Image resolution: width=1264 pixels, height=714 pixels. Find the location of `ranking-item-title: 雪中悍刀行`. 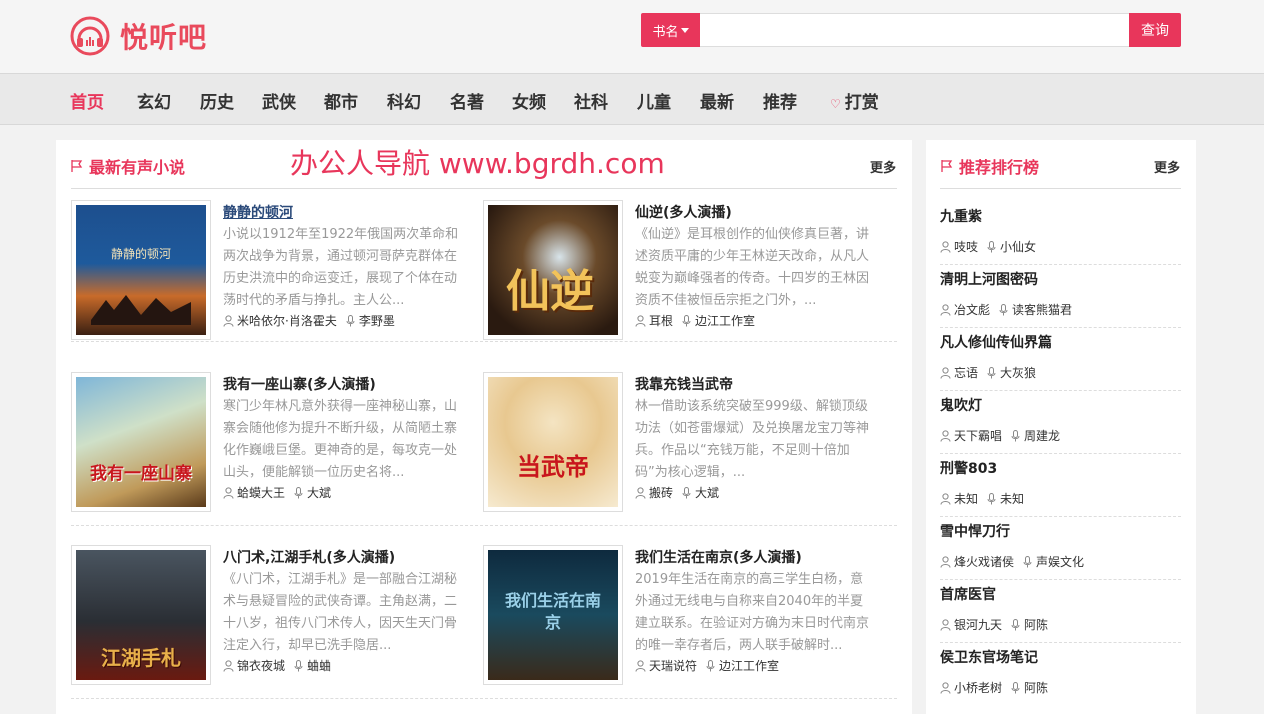

ranking-item-title: 雪中悍刀行 is located at coordinates (975, 531).